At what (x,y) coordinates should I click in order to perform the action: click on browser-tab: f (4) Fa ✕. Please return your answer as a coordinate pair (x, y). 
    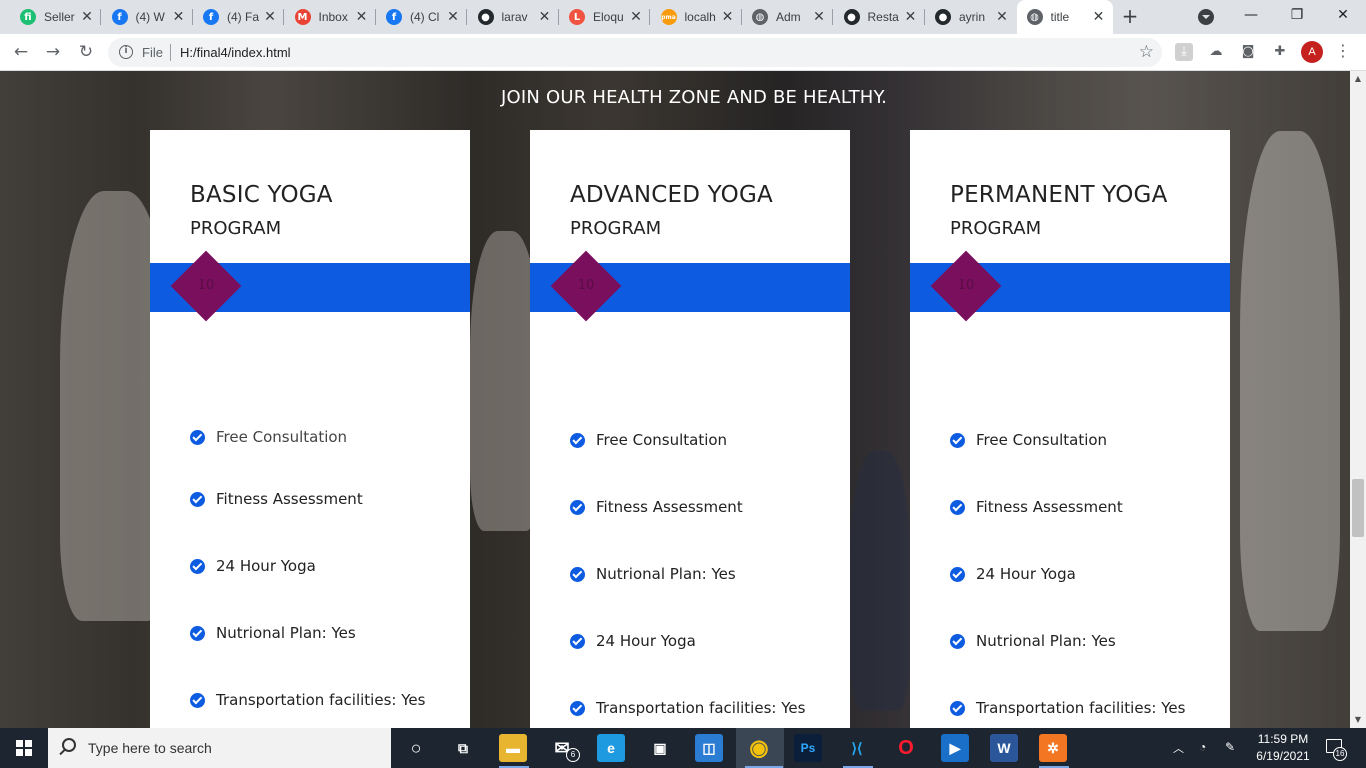
    Looking at the image, I should click on (238, 17).